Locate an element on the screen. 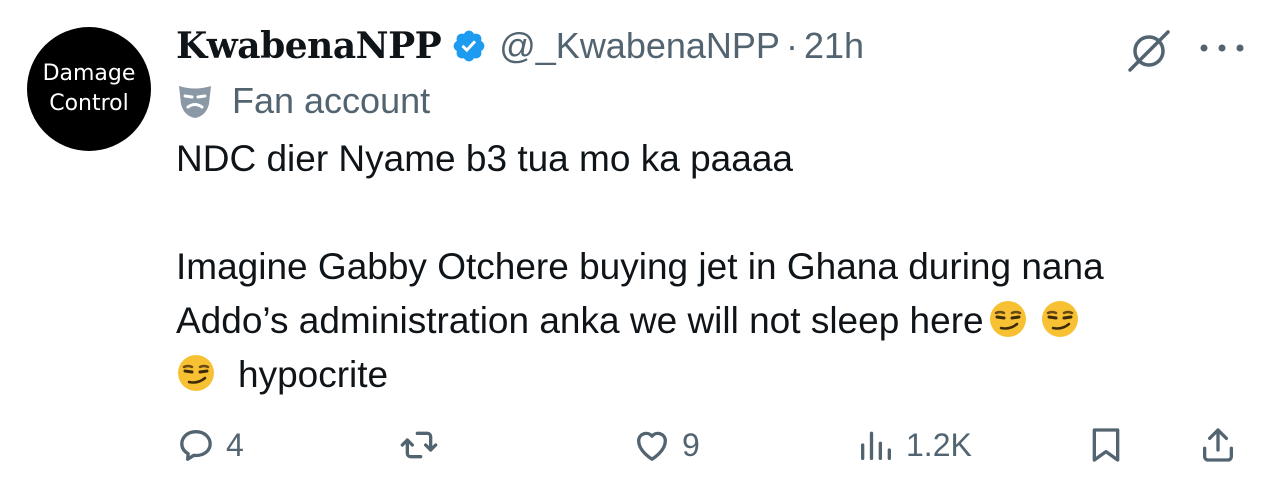 This screenshot has width=1280, height=500. grok-icon is located at coordinates (1149, 51).